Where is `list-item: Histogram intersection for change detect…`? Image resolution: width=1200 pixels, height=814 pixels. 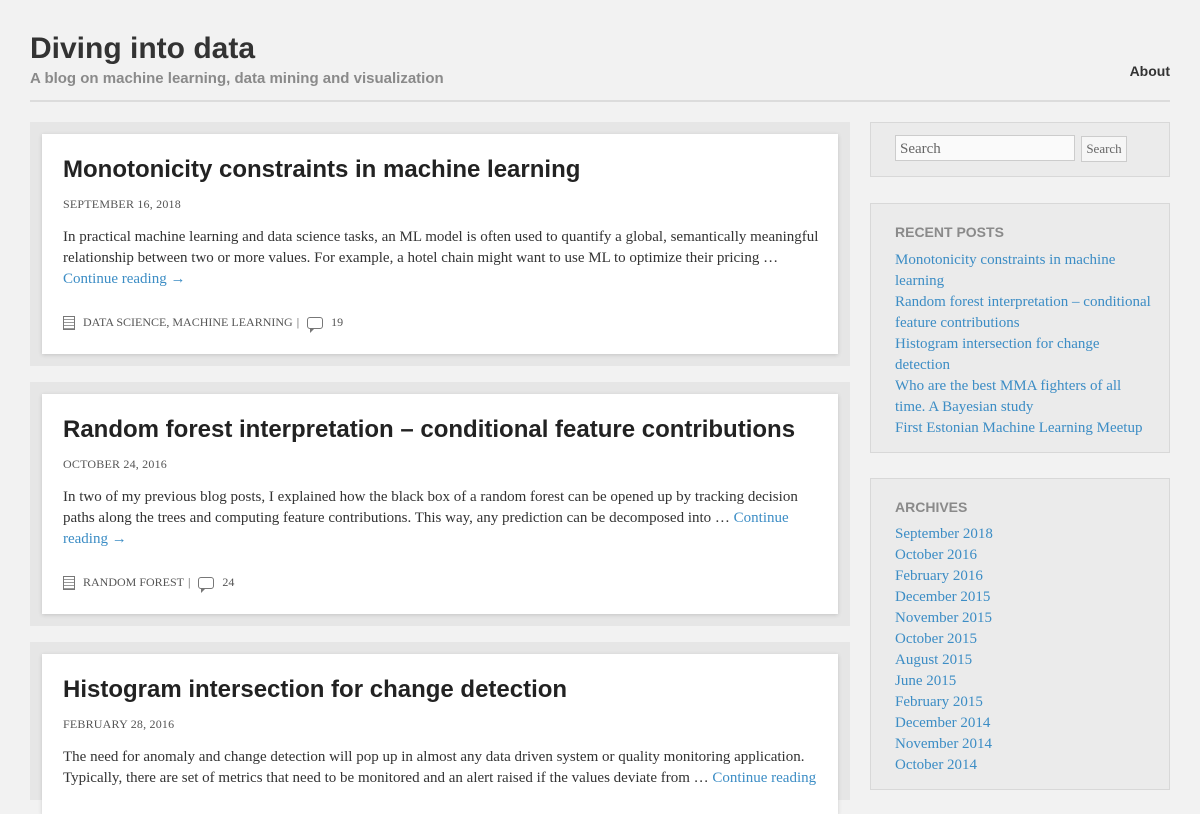
list-item: Histogram intersection for change detect… is located at coordinates (1023, 355).